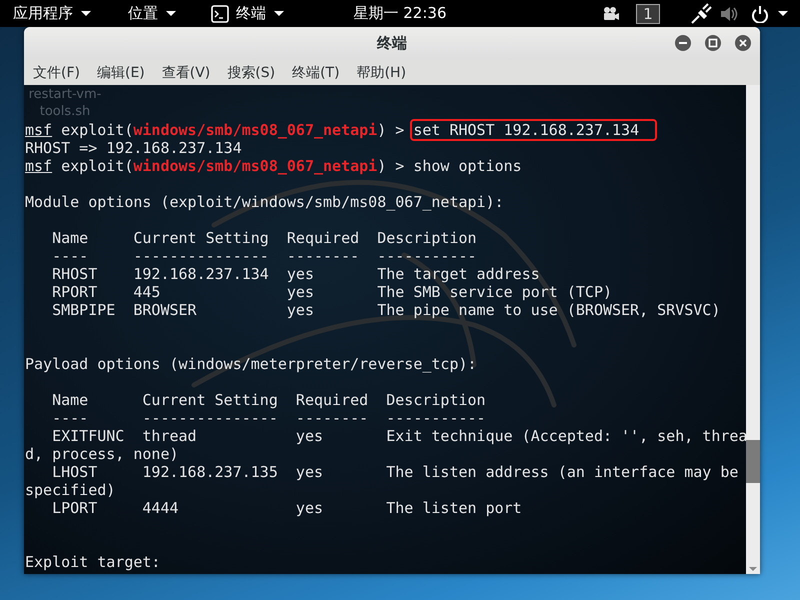  What do you see at coordinates (65, 94) in the screenshot?
I see `desktop-icon-label: restart-vm-` at bounding box center [65, 94].